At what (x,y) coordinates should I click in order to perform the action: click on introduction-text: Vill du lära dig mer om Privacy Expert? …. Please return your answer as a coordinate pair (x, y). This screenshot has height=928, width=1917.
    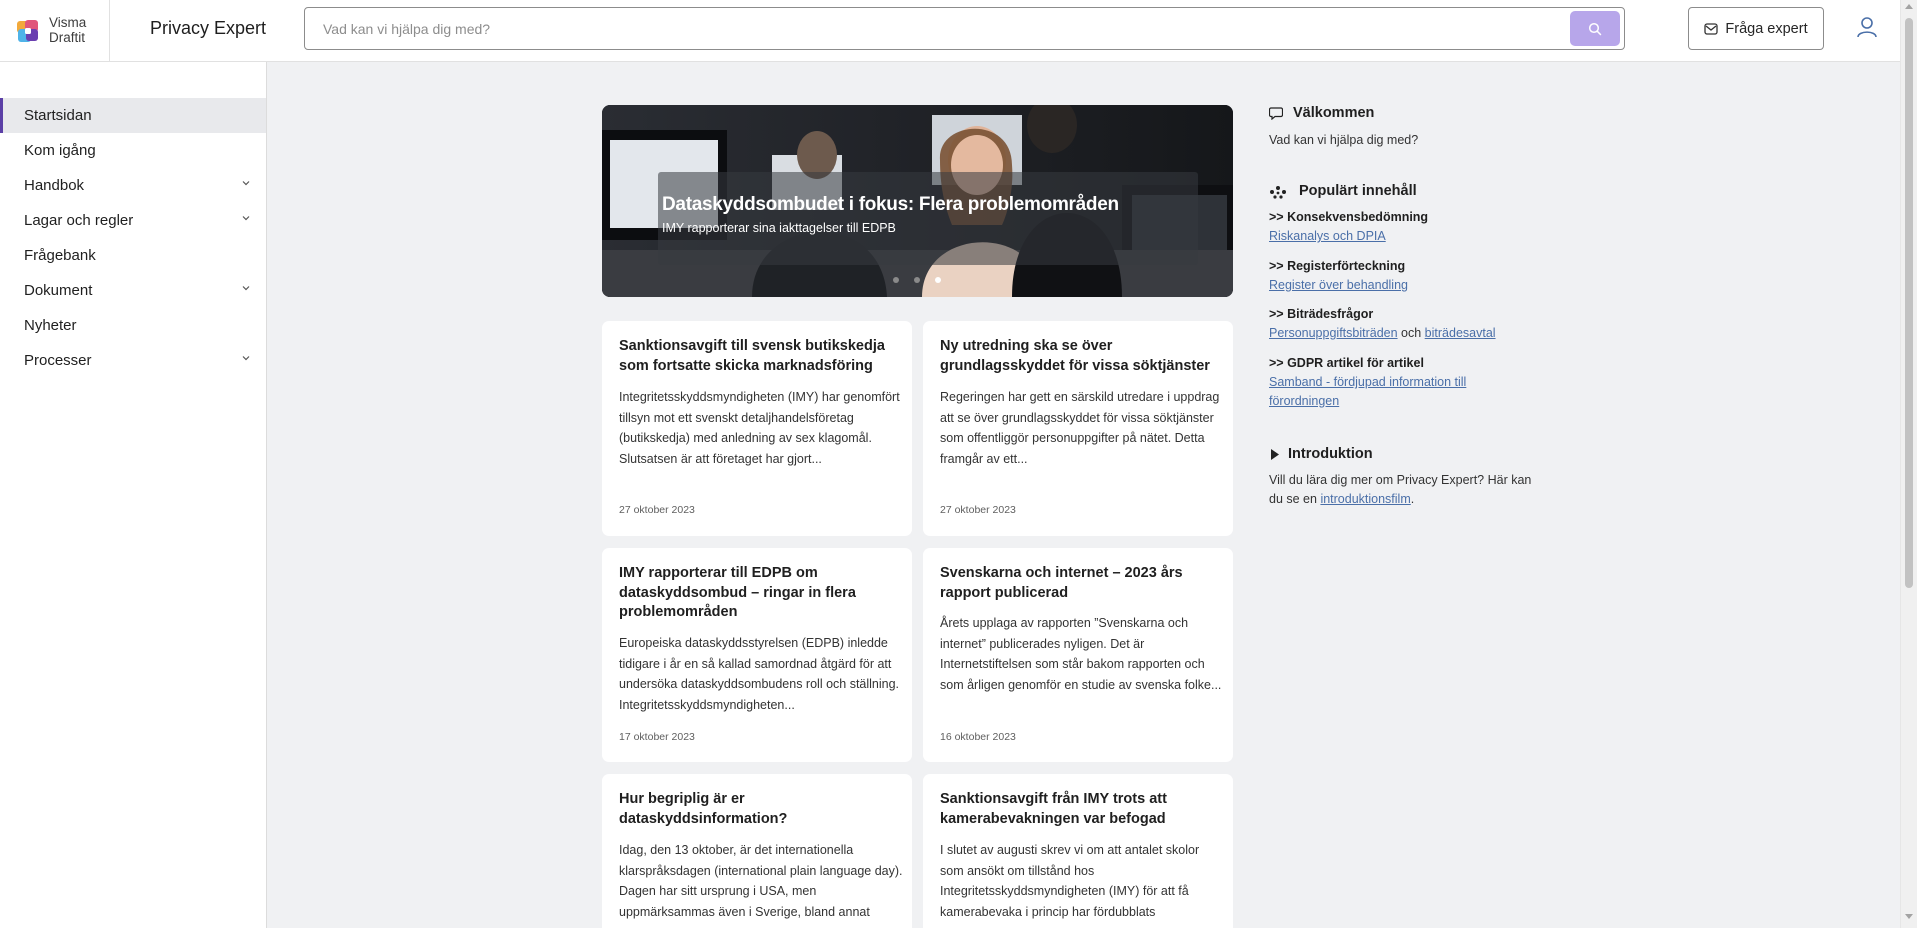
    Looking at the image, I should click on (1414, 490).